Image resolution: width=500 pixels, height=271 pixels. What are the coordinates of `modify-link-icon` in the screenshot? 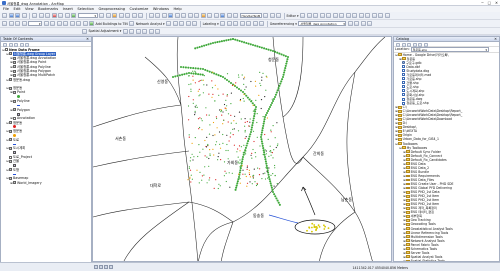 It's located at (138, 31).